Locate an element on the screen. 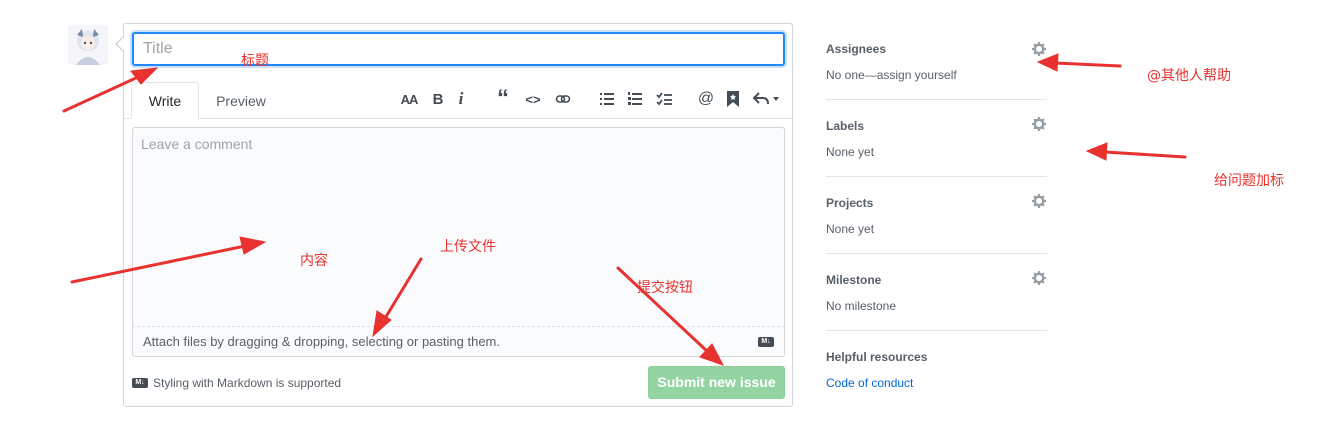 This screenshot has height=437, width=1330. annotation-title: 标题 is located at coordinates (255, 61).